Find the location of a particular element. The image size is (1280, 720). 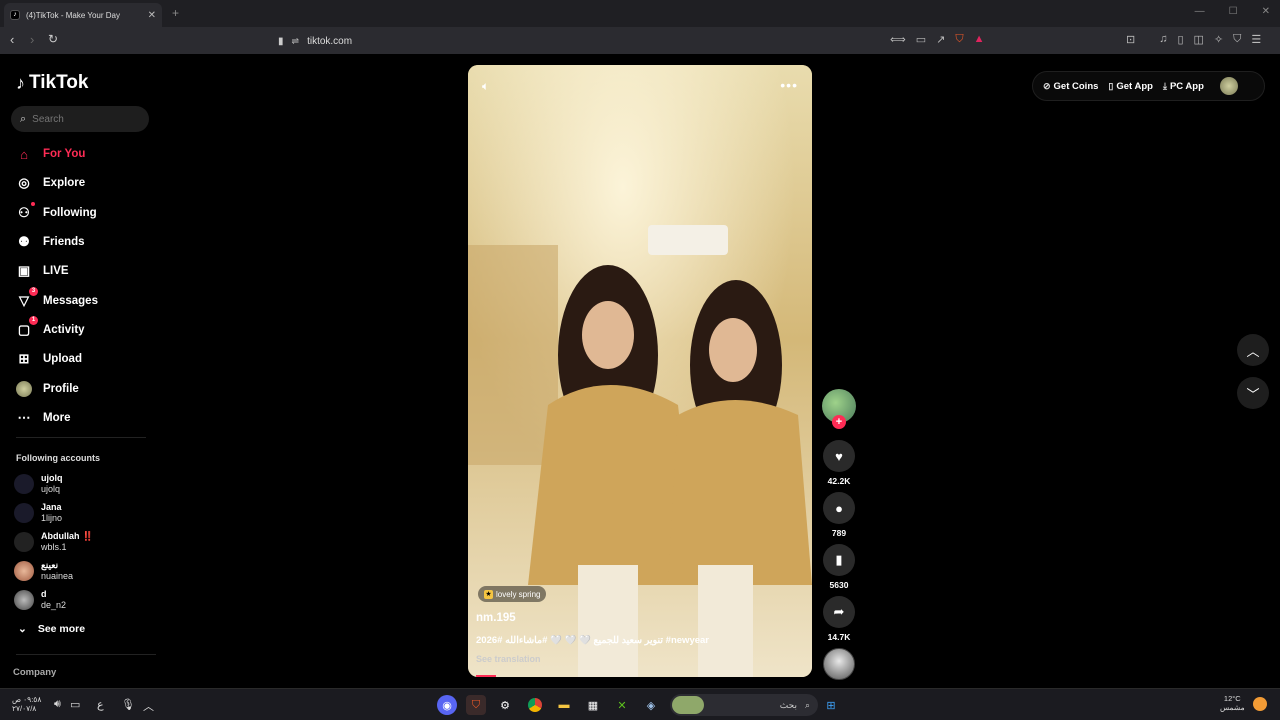

settings-app-icon: ⚙ is located at coordinates (505, 705).